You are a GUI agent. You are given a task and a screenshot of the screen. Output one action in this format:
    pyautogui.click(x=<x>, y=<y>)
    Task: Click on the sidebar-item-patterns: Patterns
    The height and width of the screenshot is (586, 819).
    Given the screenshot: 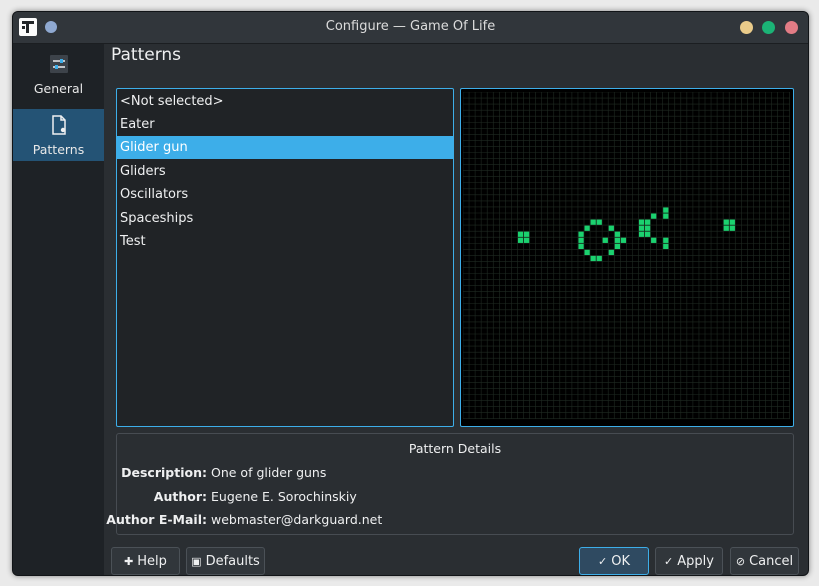 What is the action you would take?
    pyautogui.click(x=58, y=135)
    